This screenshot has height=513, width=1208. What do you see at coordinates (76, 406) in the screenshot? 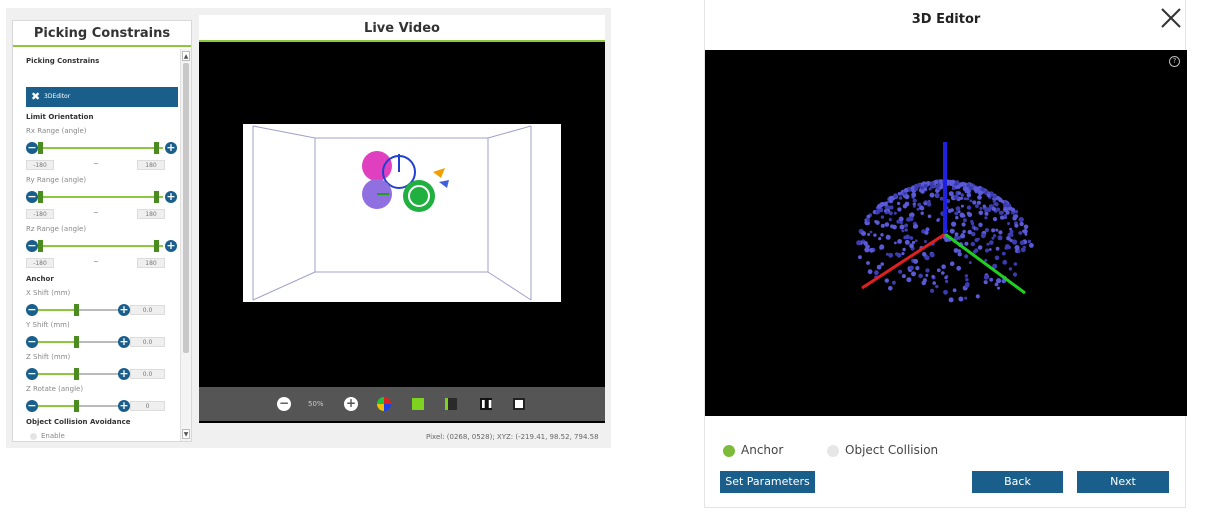
I see `z-rotate-handle` at bounding box center [76, 406].